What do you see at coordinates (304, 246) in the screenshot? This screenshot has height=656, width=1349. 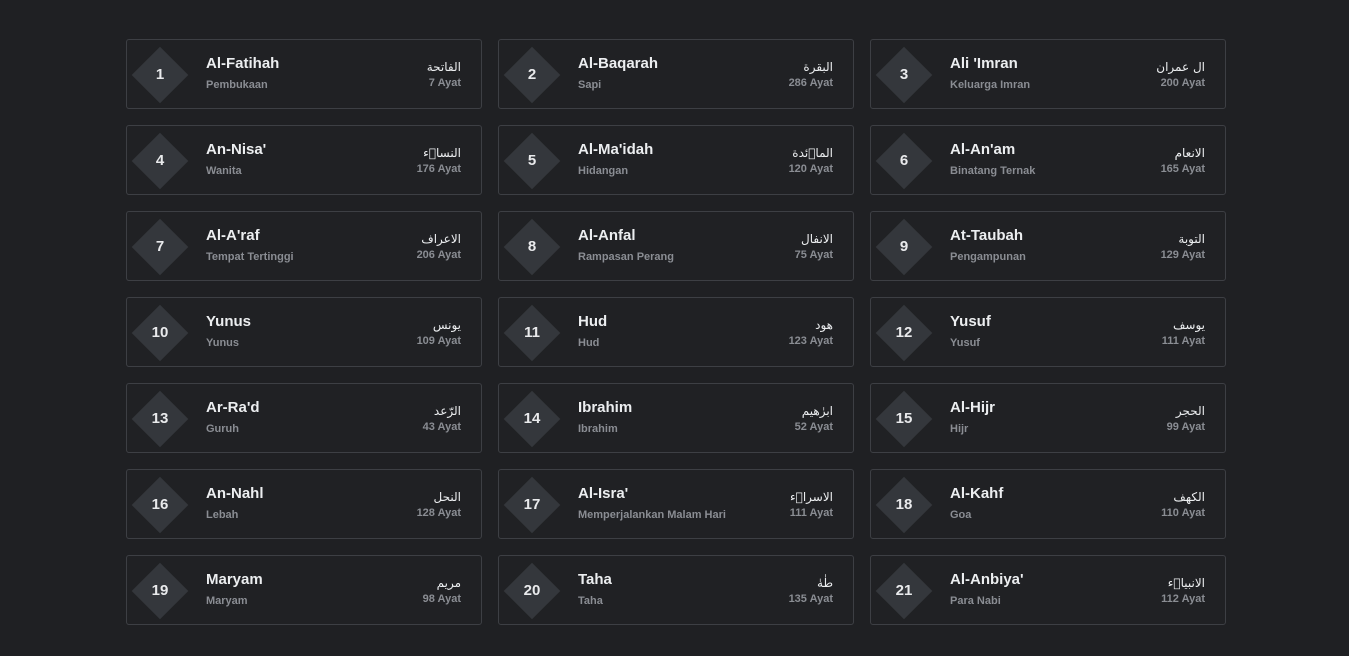 I see `surah-card: 7 Al-A'raf Tempat Tertinggi الاعراف 206 Ayat` at bounding box center [304, 246].